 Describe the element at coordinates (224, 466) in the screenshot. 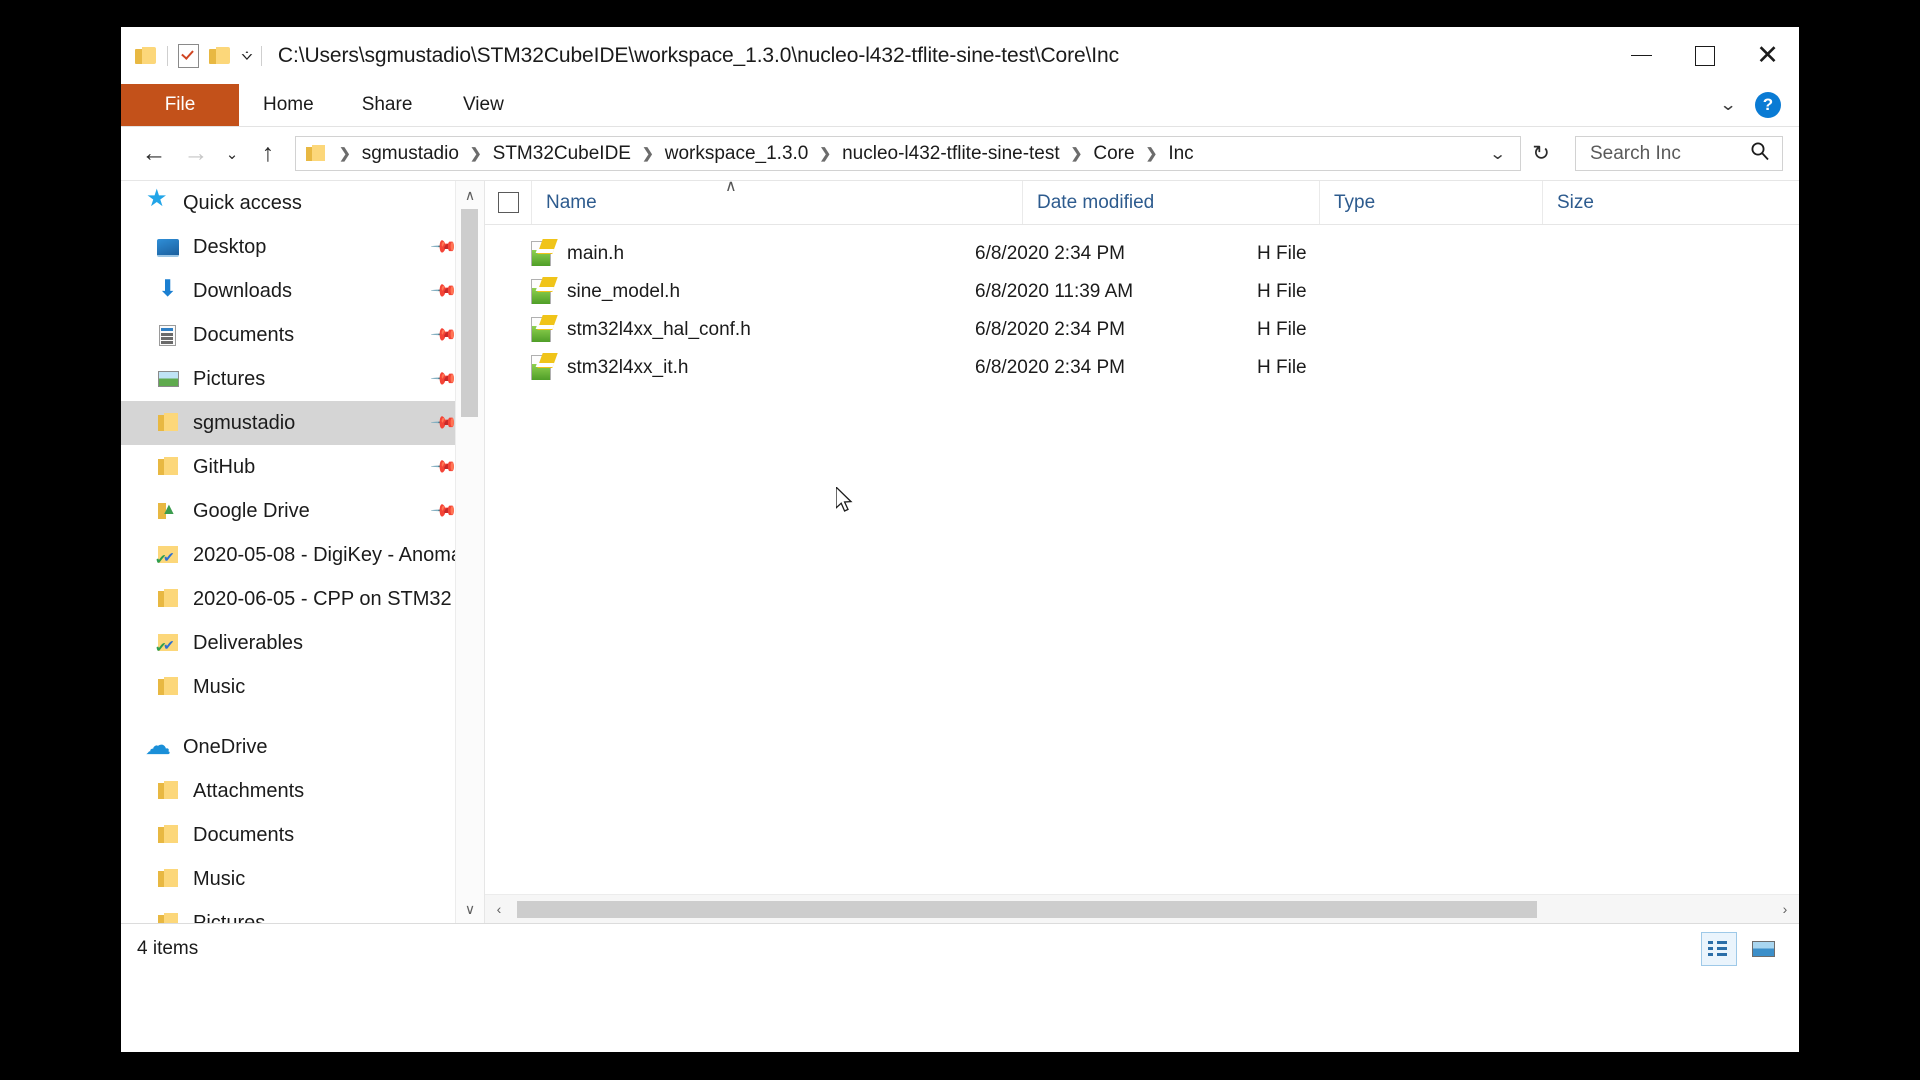

I see `sidebar-item-label-github: GitHub` at that location.